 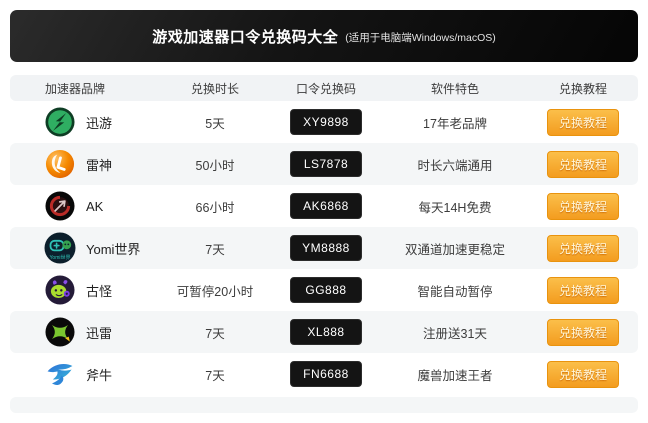 I want to click on table-row: 斧牛 7天 FN6688 魔兽加速王者 兑换教程, so click(x=324, y=374).